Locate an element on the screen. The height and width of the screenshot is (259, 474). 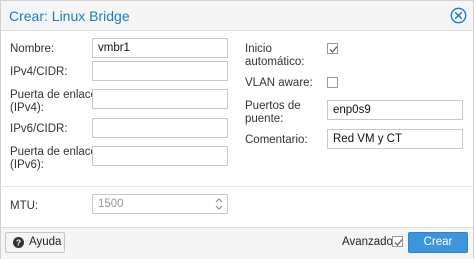
help-button-label: Ayuda is located at coordinates (45, 242).